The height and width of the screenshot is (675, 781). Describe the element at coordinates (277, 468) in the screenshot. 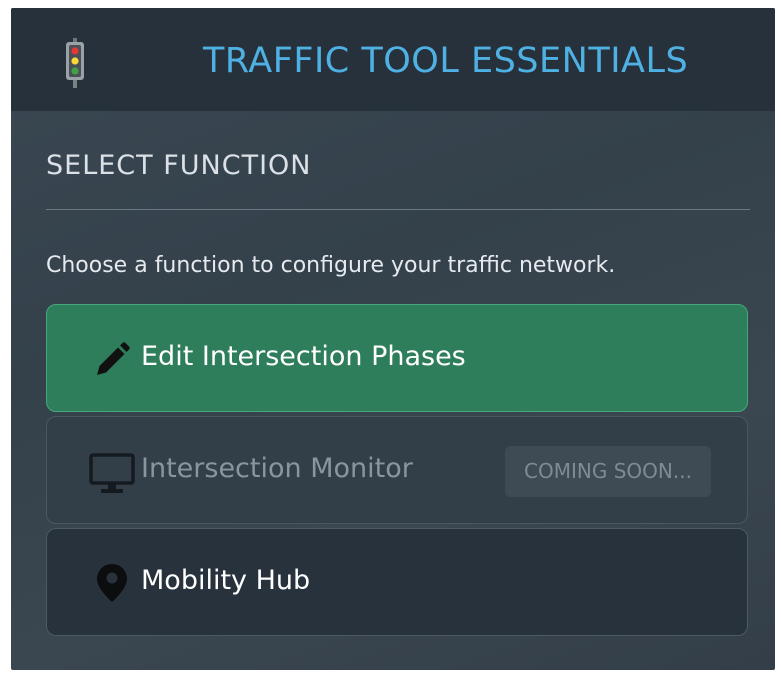

I see `option-label: Intersection Monitor` at that location.